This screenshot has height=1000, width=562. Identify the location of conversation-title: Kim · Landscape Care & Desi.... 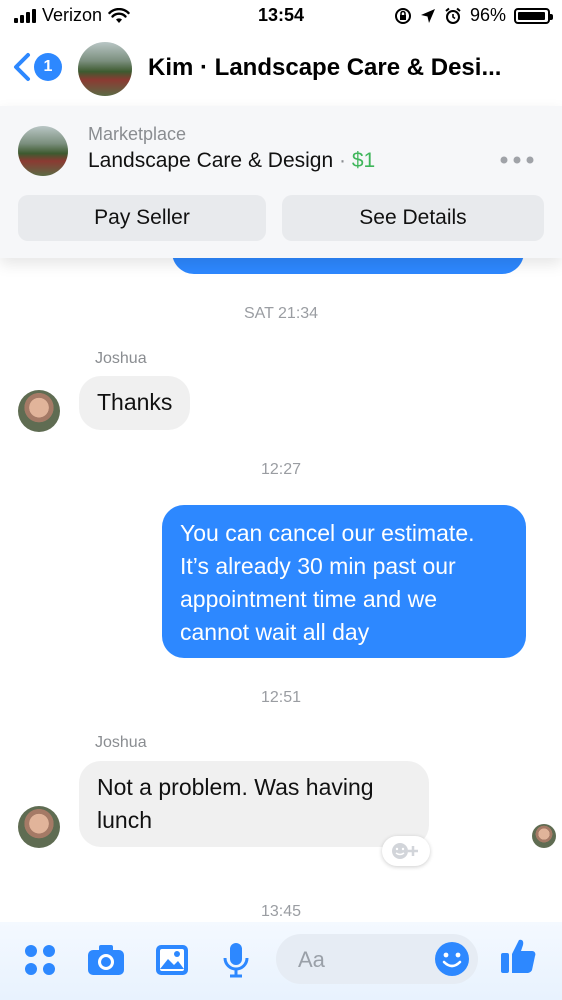
(348, 68).